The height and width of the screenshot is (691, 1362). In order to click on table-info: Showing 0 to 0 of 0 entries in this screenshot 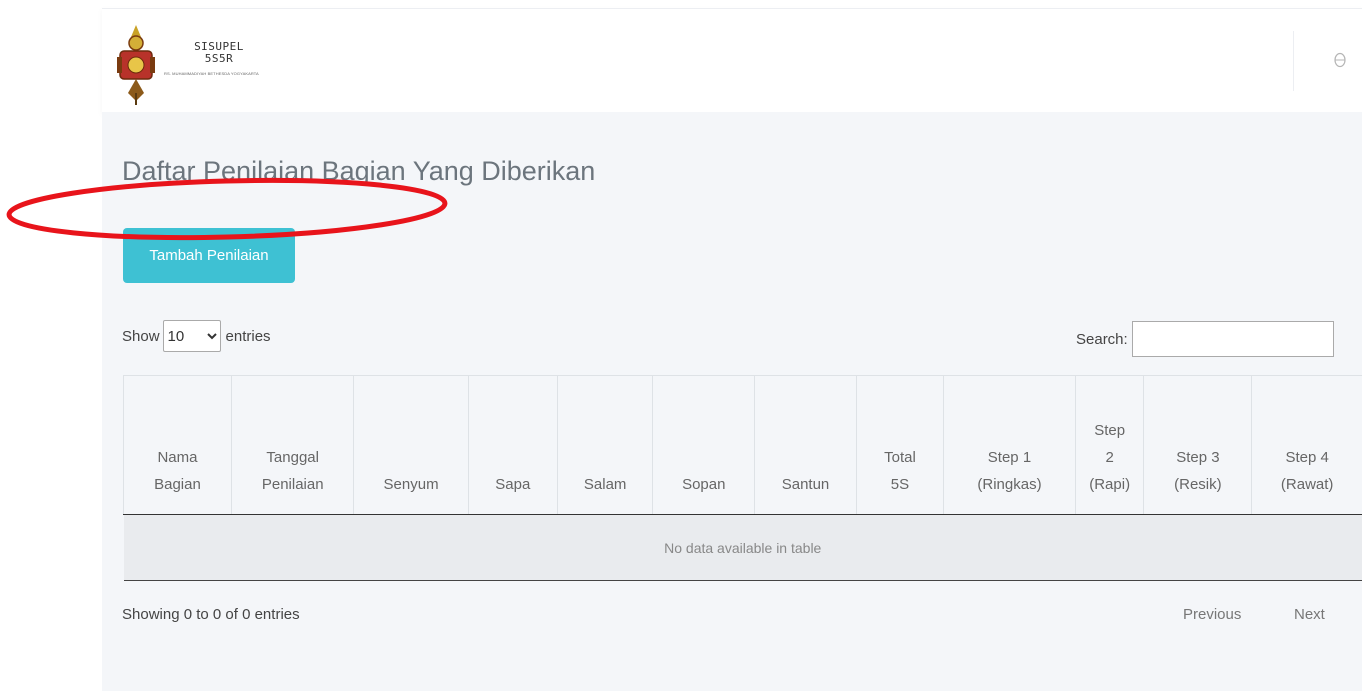, I will do `click(211, 614)`.